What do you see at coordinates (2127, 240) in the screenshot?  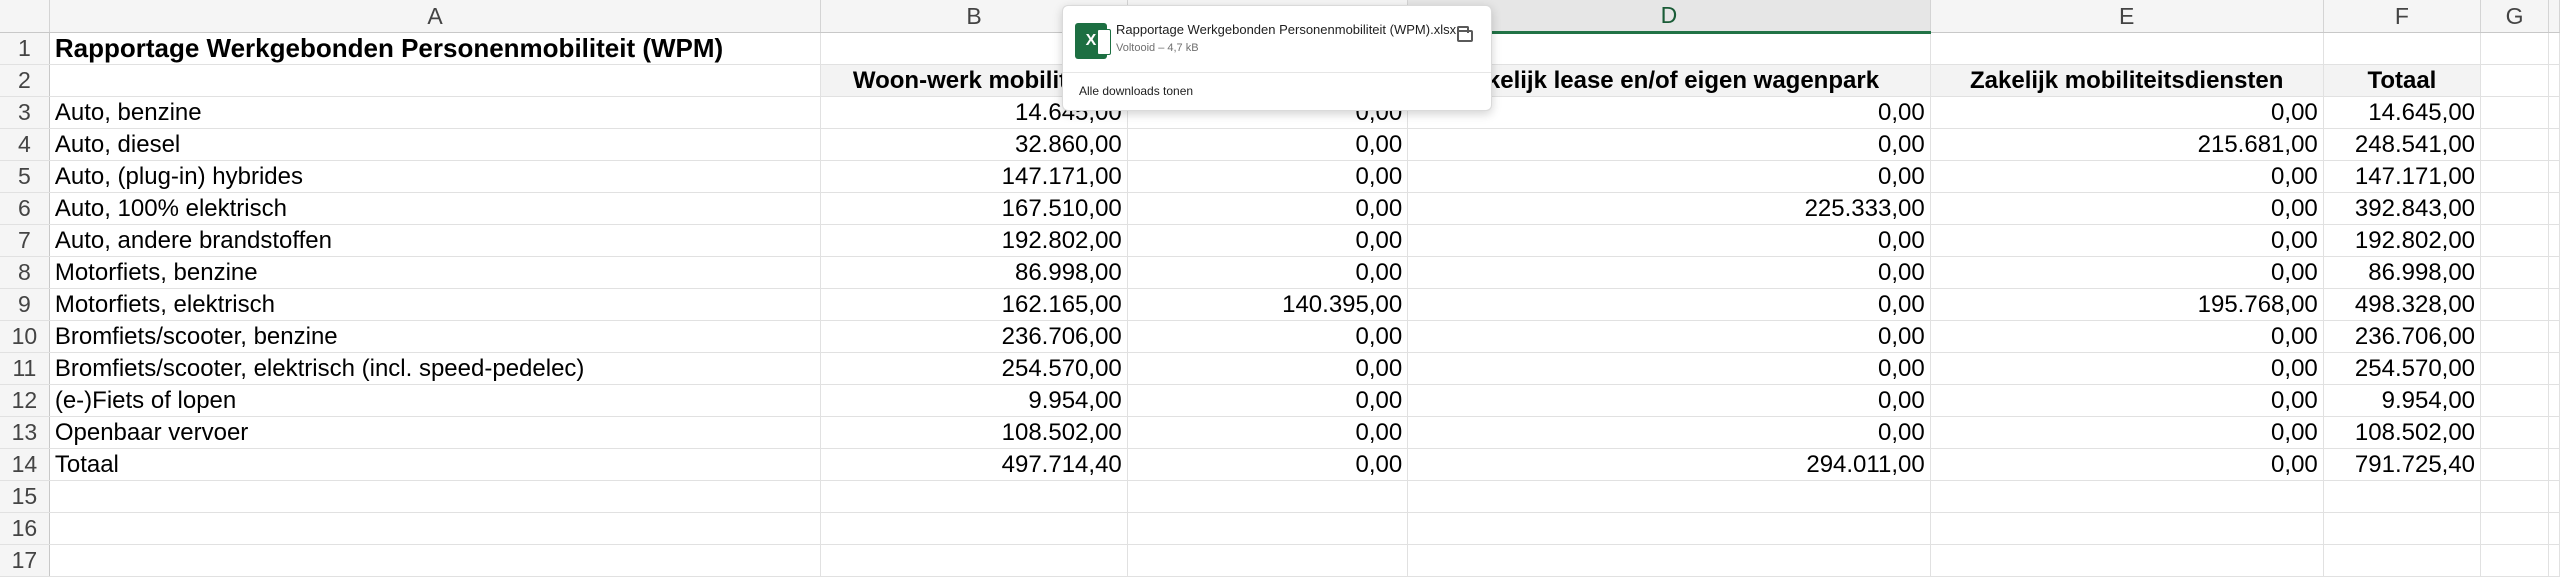 I see `cell-e7: 0,00` at bounding box center [2127, 240].